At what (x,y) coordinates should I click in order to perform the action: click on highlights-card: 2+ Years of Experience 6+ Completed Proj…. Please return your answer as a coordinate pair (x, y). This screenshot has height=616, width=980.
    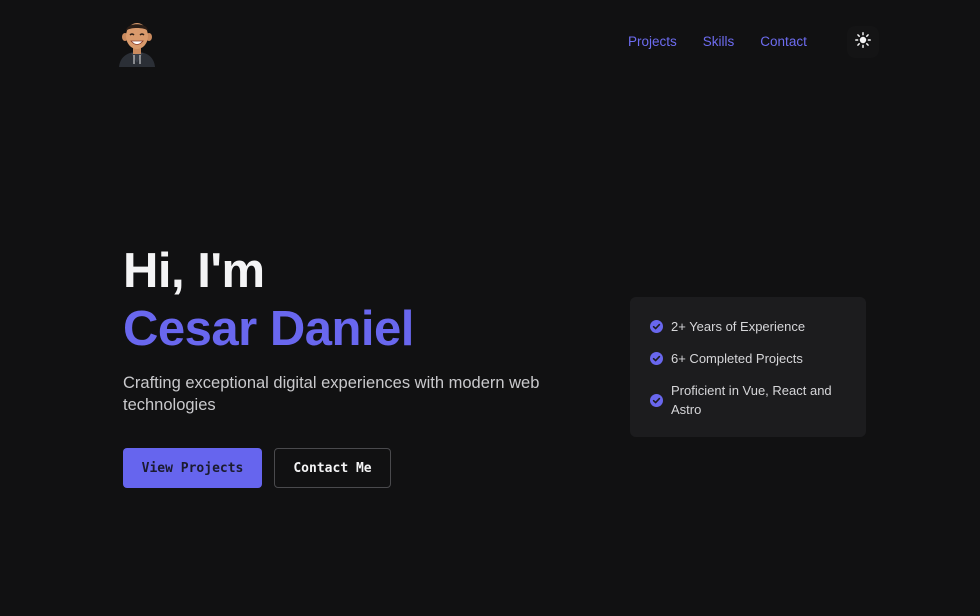
    Looking at the image, I should click on (748, 367).